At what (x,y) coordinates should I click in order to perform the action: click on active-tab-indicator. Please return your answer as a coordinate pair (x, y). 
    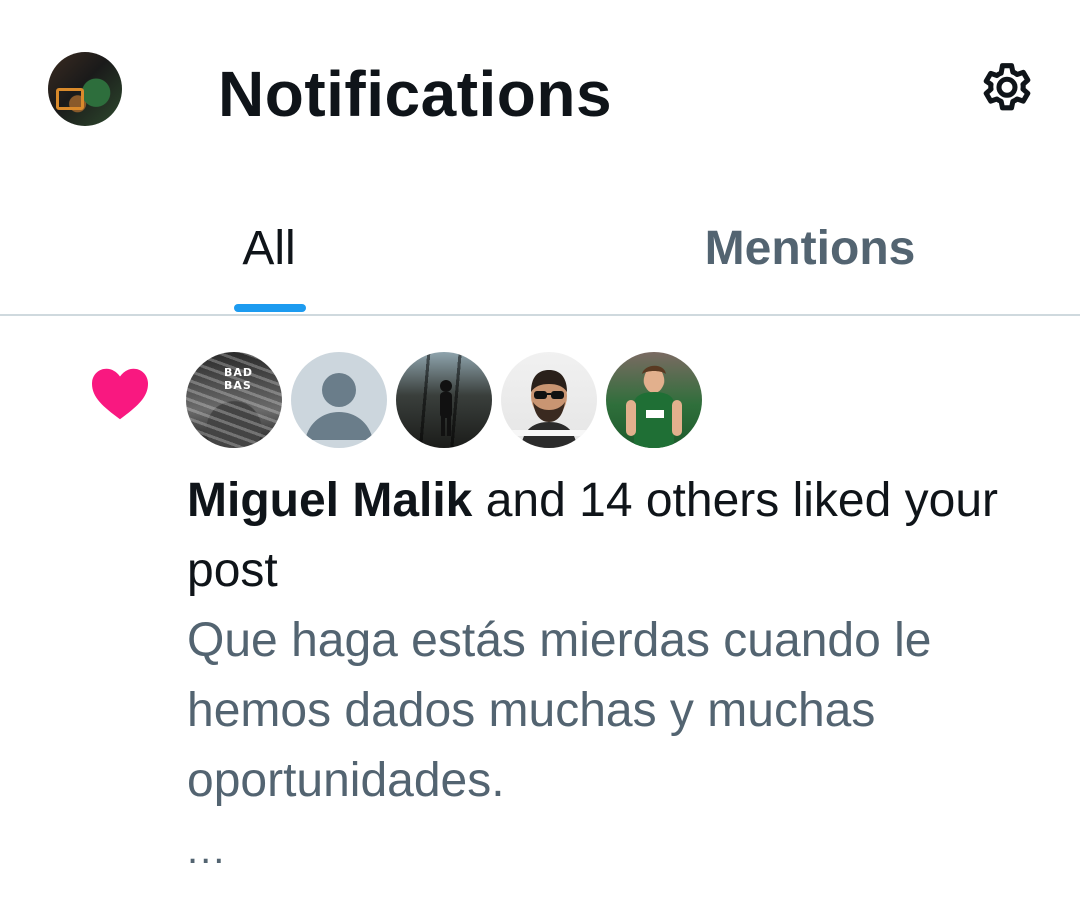
    Looking at the image, I should click on (270, 308).